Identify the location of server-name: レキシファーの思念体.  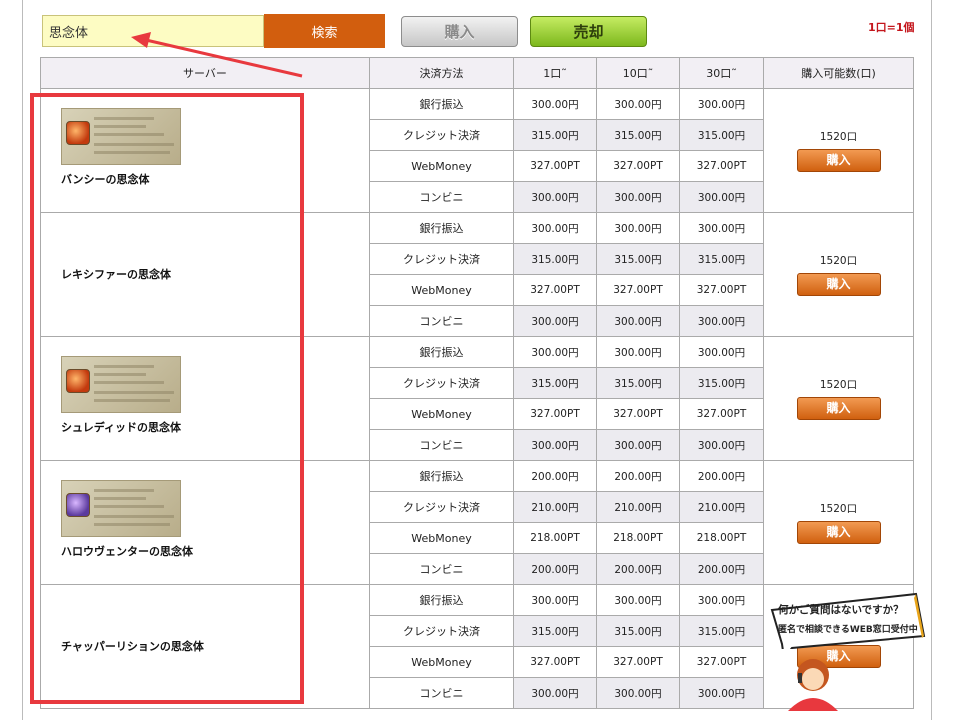
(116, 274).